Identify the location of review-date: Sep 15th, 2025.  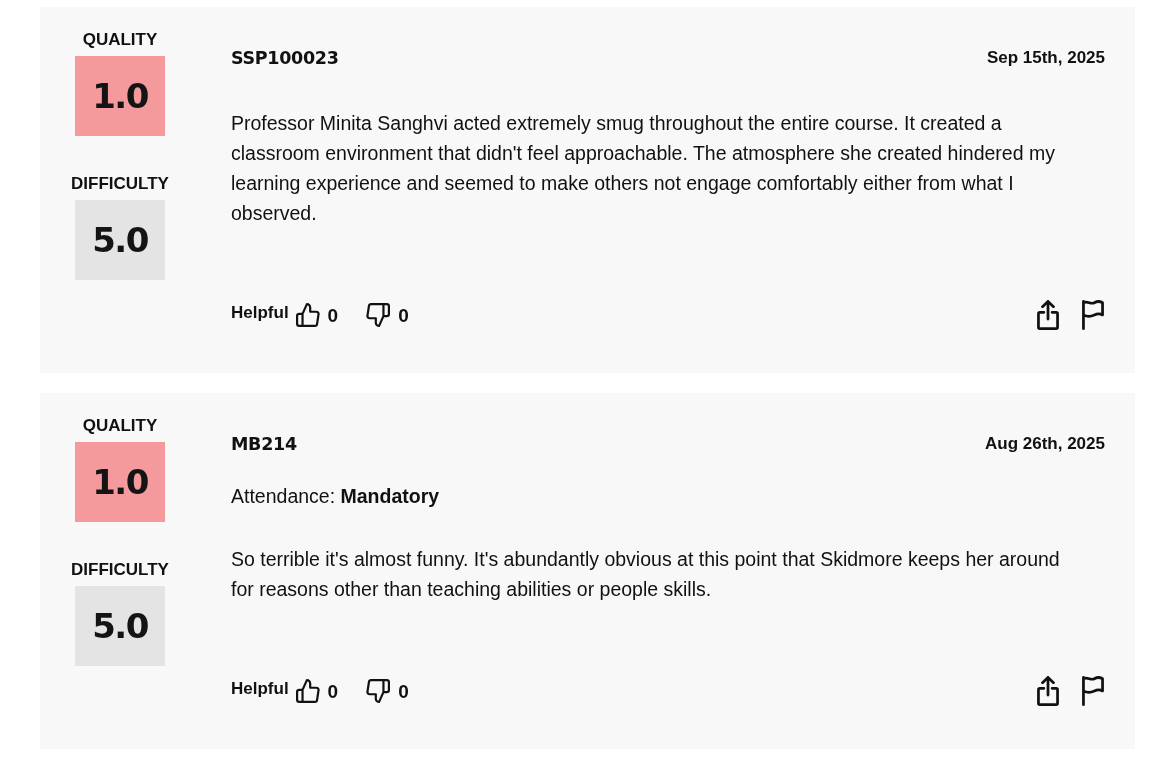
(1045, 58).